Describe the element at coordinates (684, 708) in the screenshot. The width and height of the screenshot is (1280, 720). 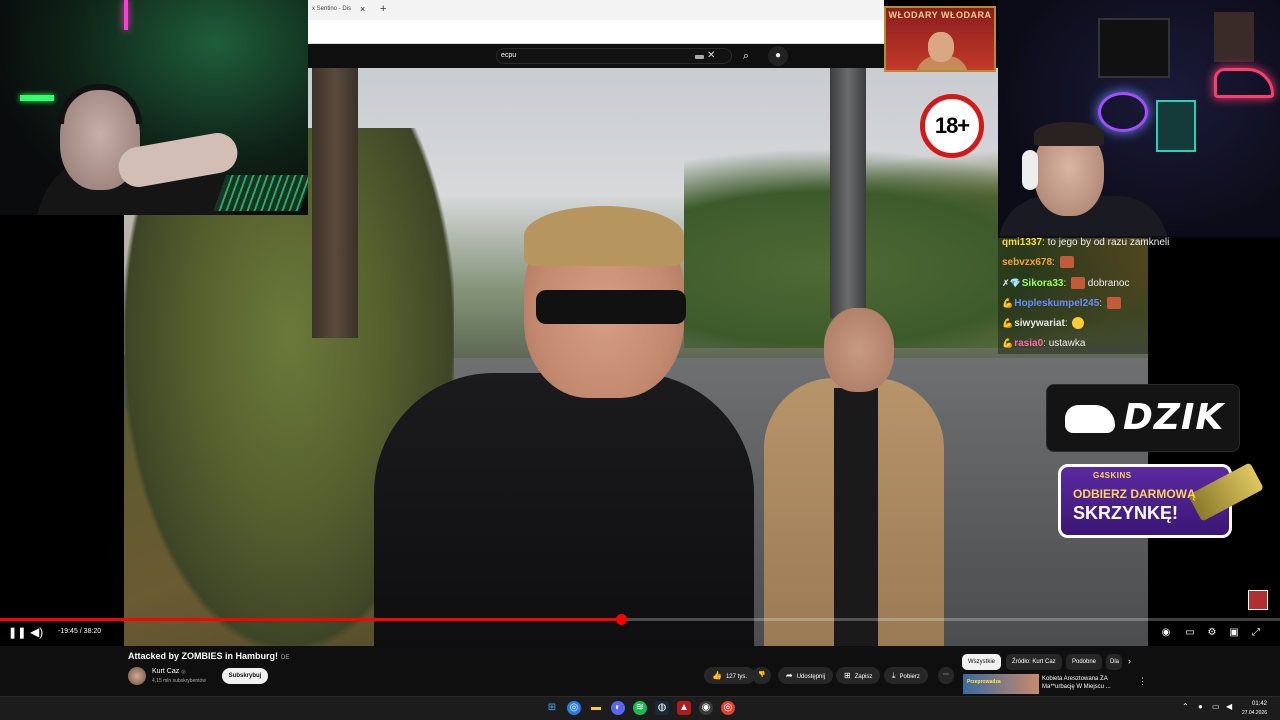
I see `app-icon: ▲` at that location.